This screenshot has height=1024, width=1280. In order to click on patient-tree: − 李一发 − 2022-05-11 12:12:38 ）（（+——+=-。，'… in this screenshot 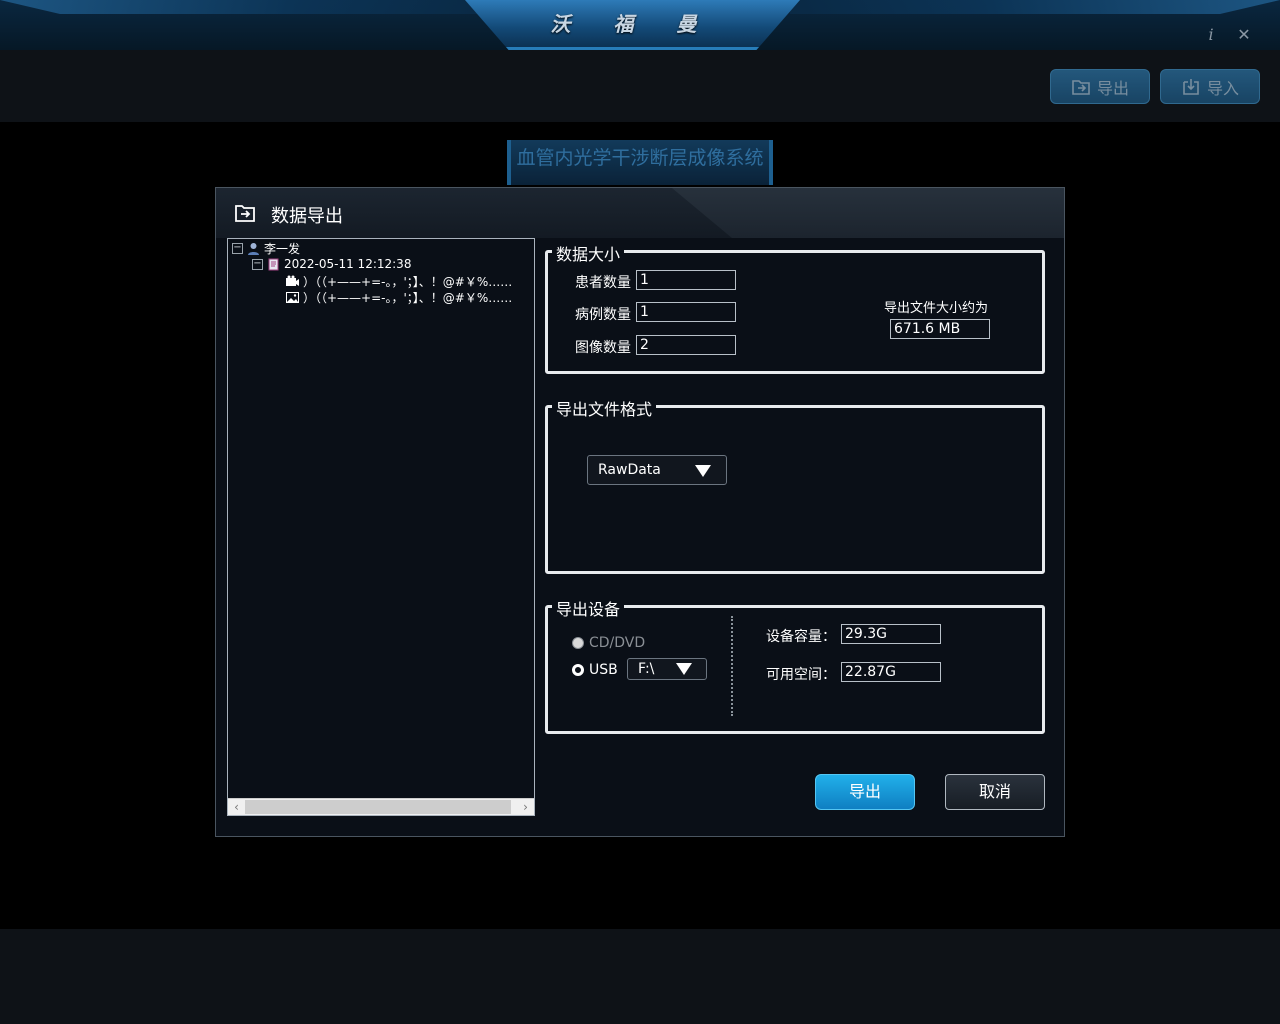, I will do `click(381, 527)`.